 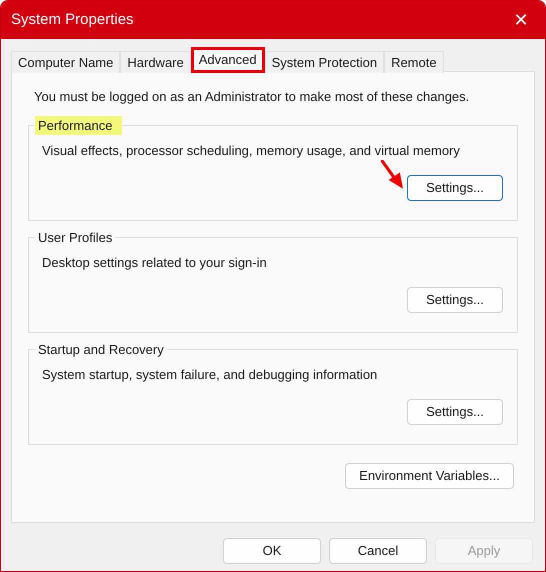 I want to click on tab: System Protection, so click(x=324, y=62).